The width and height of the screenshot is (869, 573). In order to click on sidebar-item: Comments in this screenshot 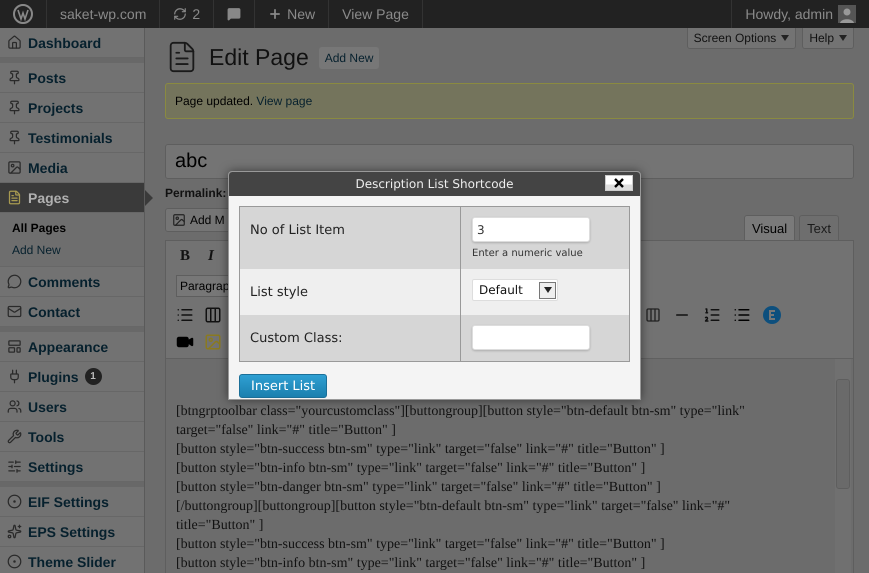, I will do `click(72, 282)`.